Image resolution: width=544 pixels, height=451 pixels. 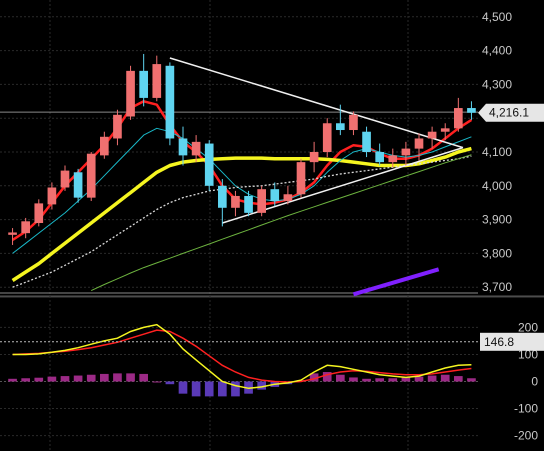 What do you see at coordinates (534, 382) in the screenshot?
I see `y-tick-label: 0` at bounding box center [534, 382].